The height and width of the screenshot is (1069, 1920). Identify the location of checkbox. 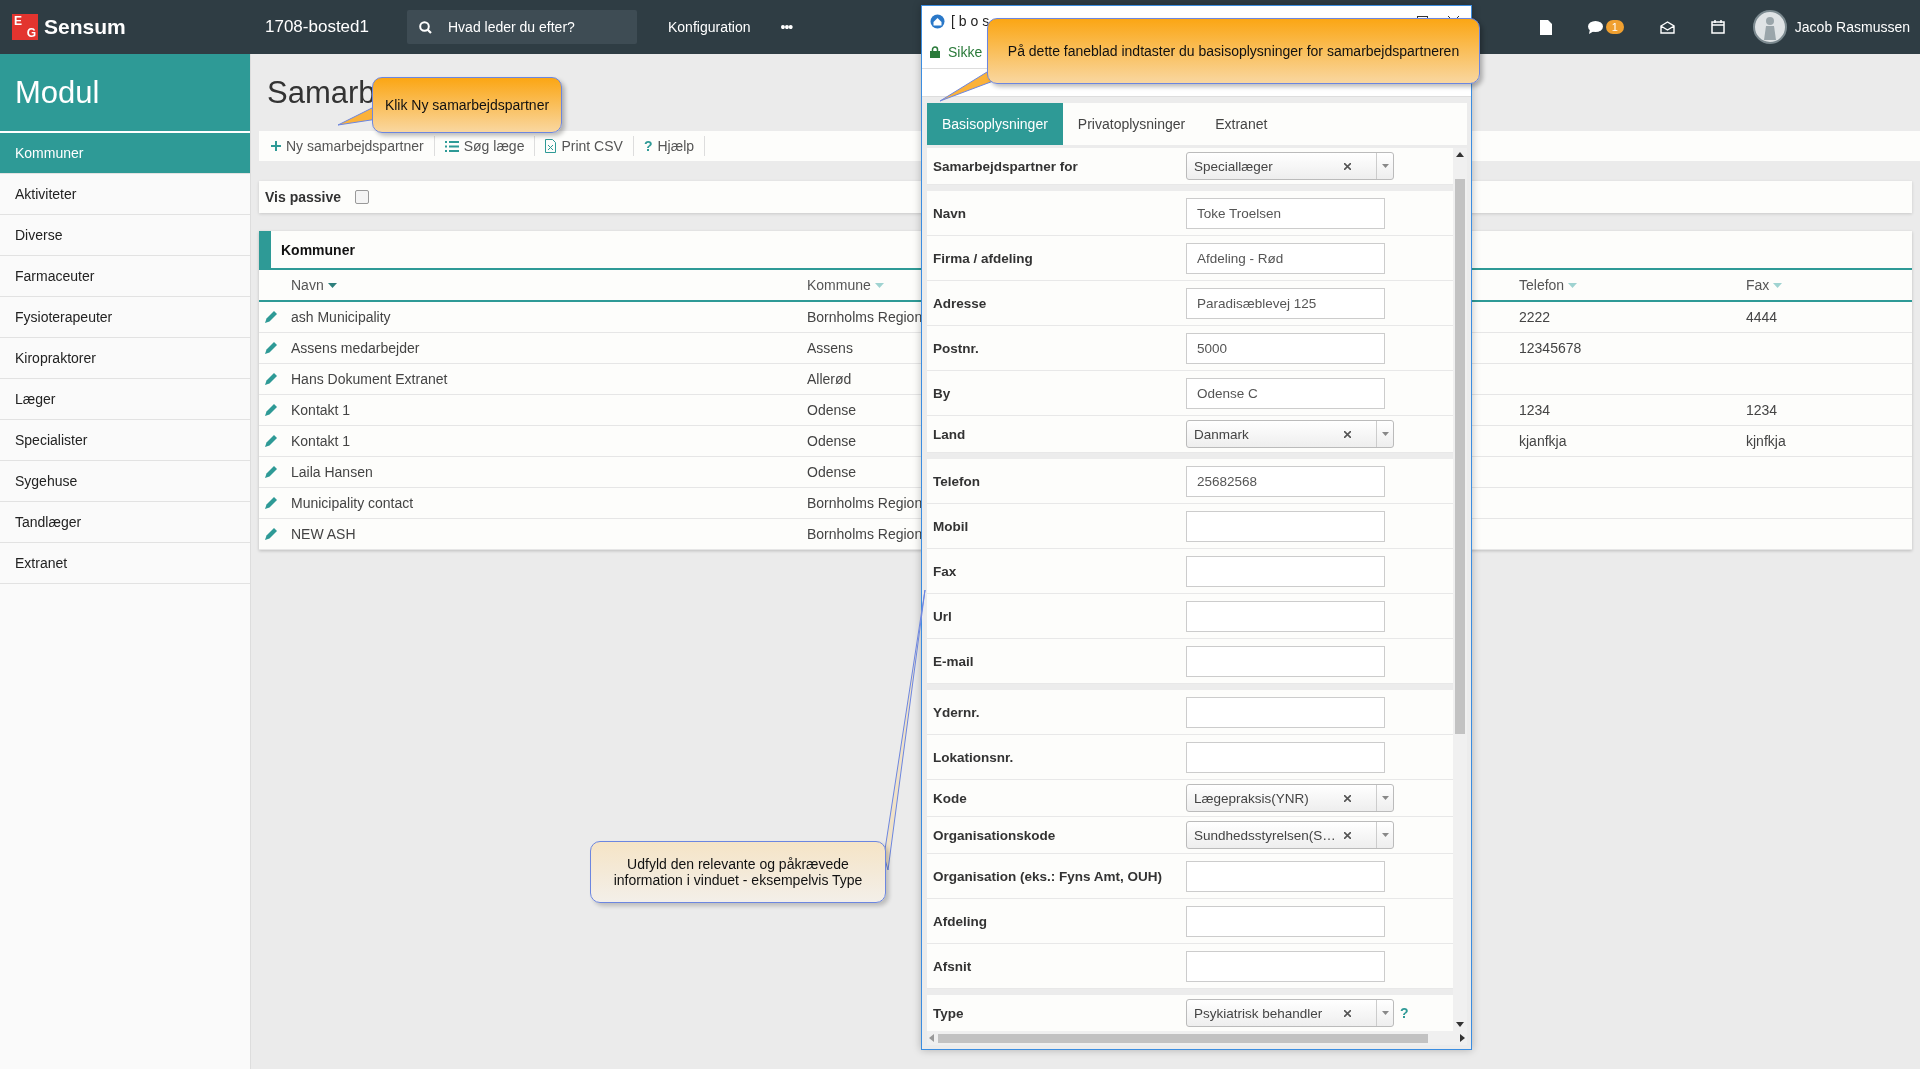
(362, 197).